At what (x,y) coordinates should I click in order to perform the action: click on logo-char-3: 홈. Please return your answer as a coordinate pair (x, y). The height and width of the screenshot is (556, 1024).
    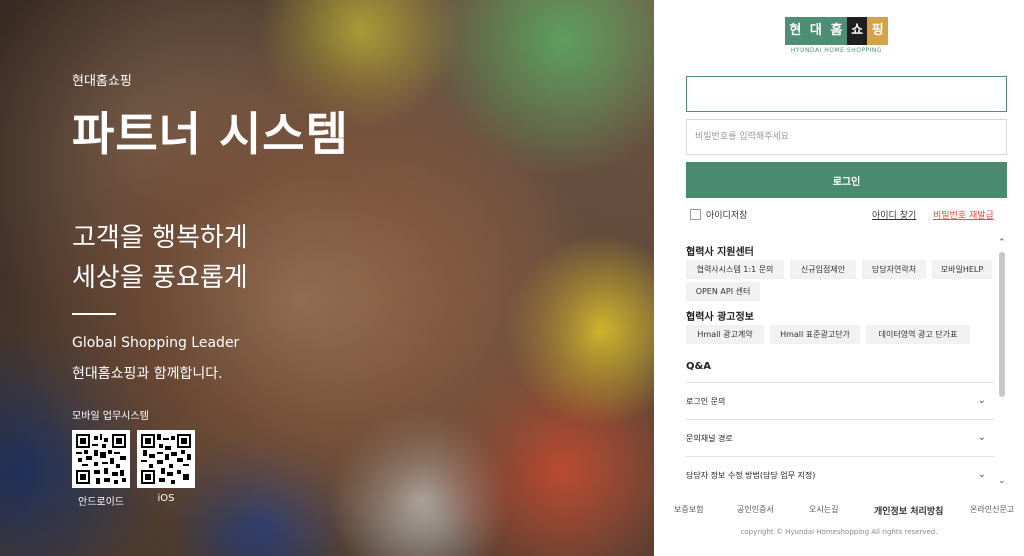
    Looking at the image, I should click on (836, 31).